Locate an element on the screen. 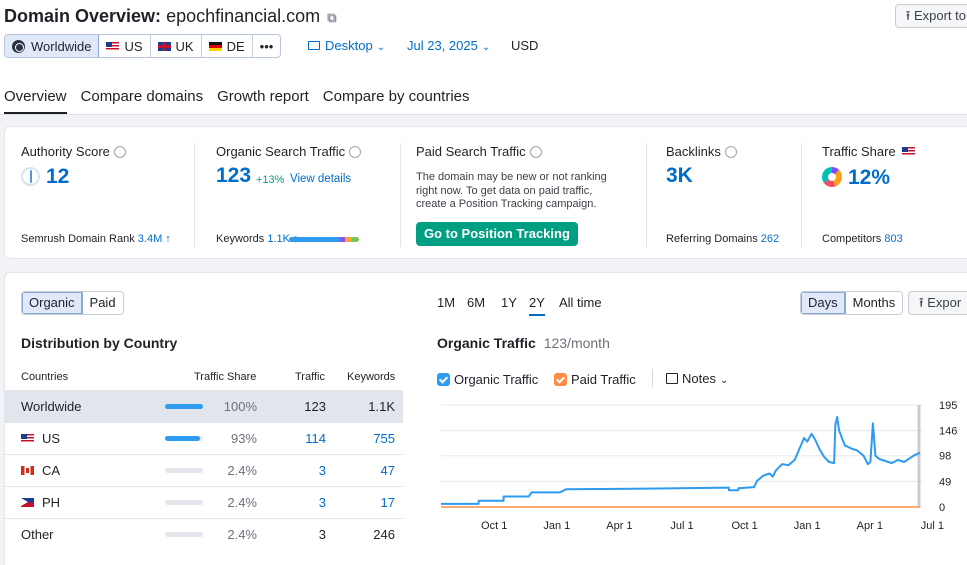  authority-gauge-icon is located at coordinates (30, 176).